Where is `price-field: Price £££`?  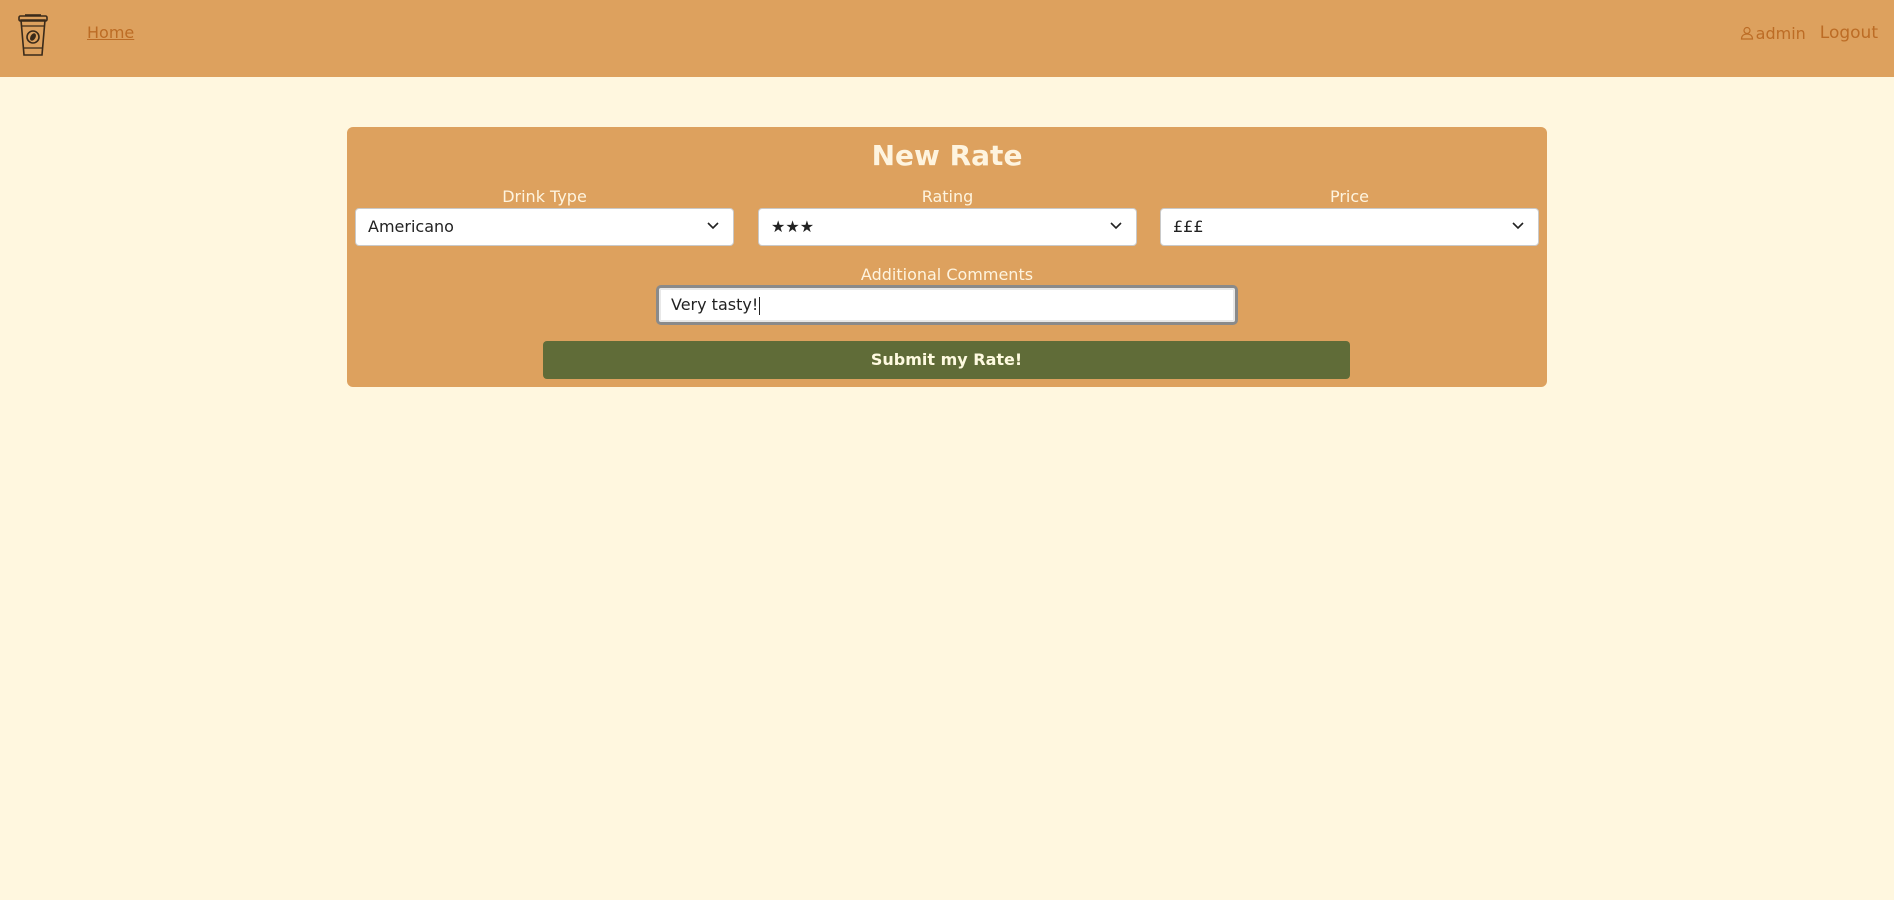 price-field: Price £££ is located at coordinates (1349, 216).